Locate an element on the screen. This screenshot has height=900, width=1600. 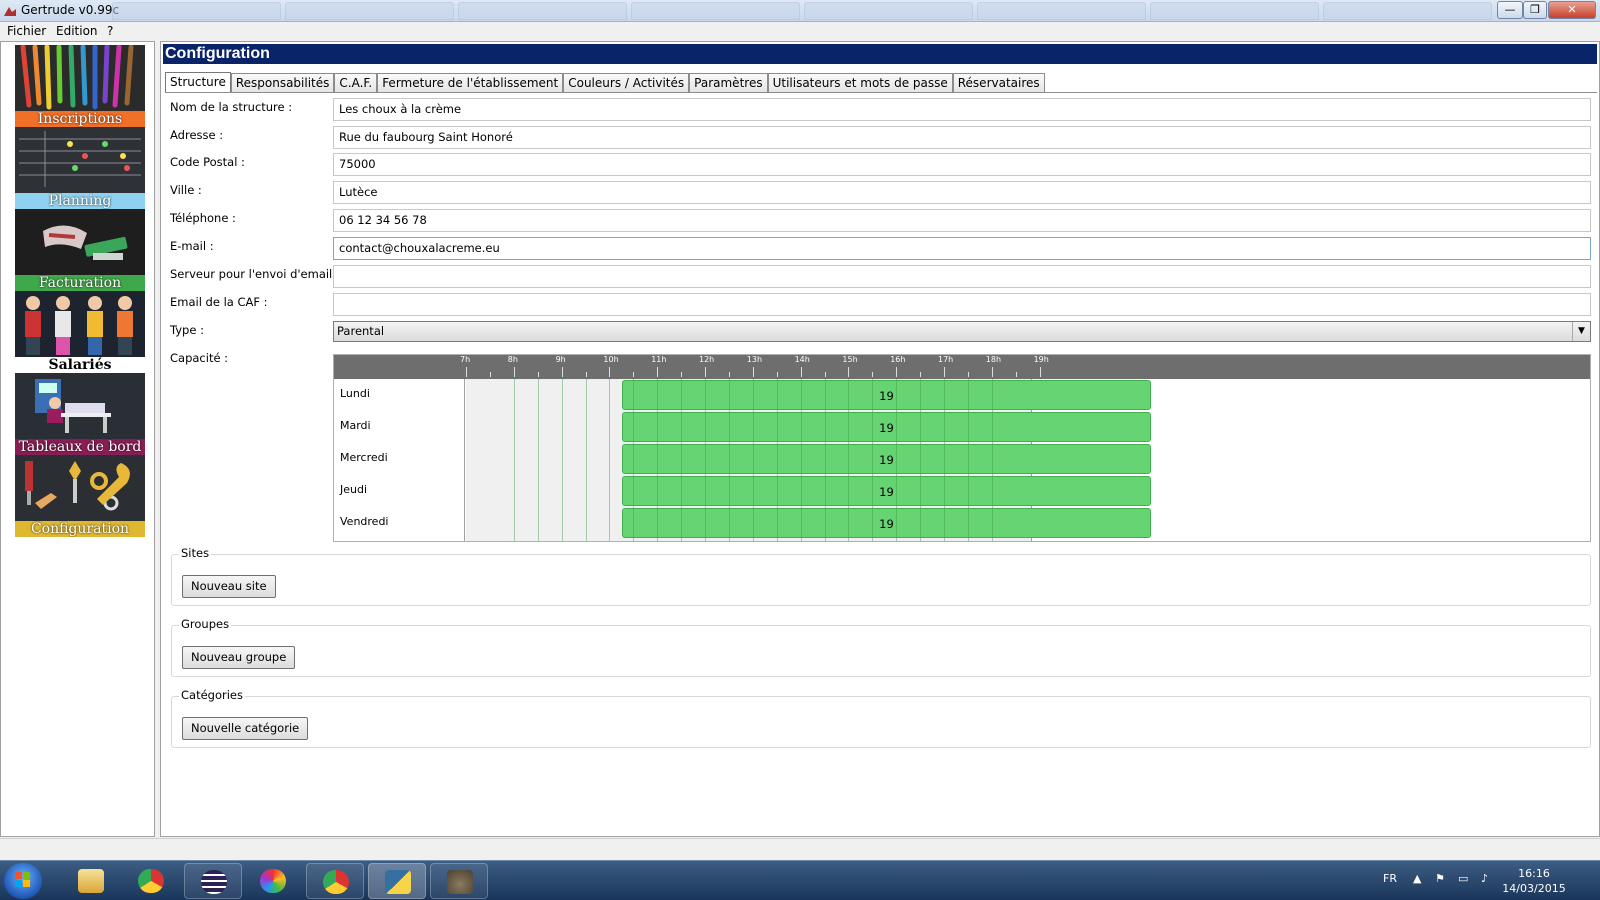
show-hidden-icons-icon: ▲ is located at coordinates (1417, 878).